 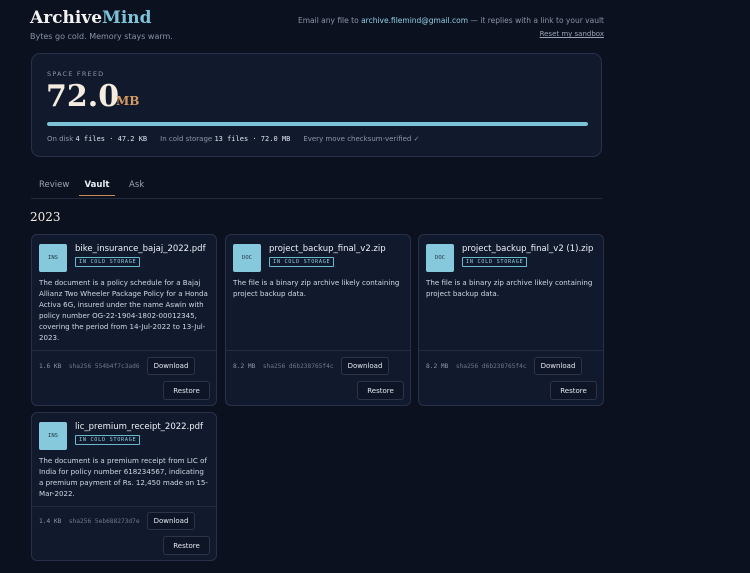 What do you see at coordinates (339, 249) in the screenshot?
I see `file-name: project_backup_final_v2.zip` at bounding box center [339, 249].